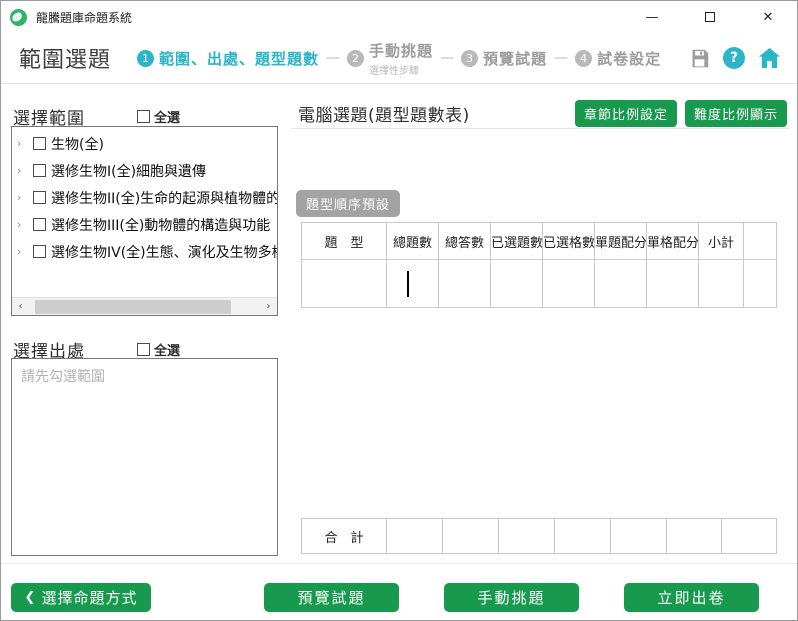 Image resolution: width=798 pixels, height=621 pixels. I want to click on source-select-all-label: 全選, so click(167, 351).